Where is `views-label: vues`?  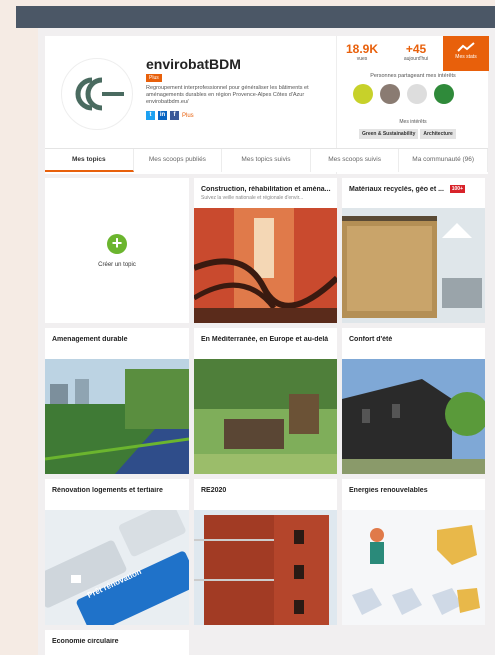 views-label: vues is located at coordinates (362, 59).